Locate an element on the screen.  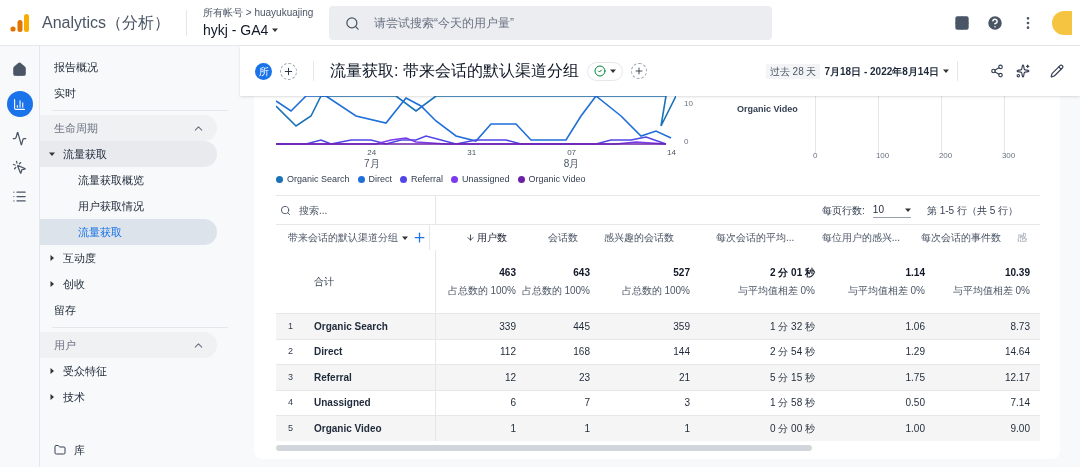
sidebar-item: 互动度 is located at coordinates (128, 258).